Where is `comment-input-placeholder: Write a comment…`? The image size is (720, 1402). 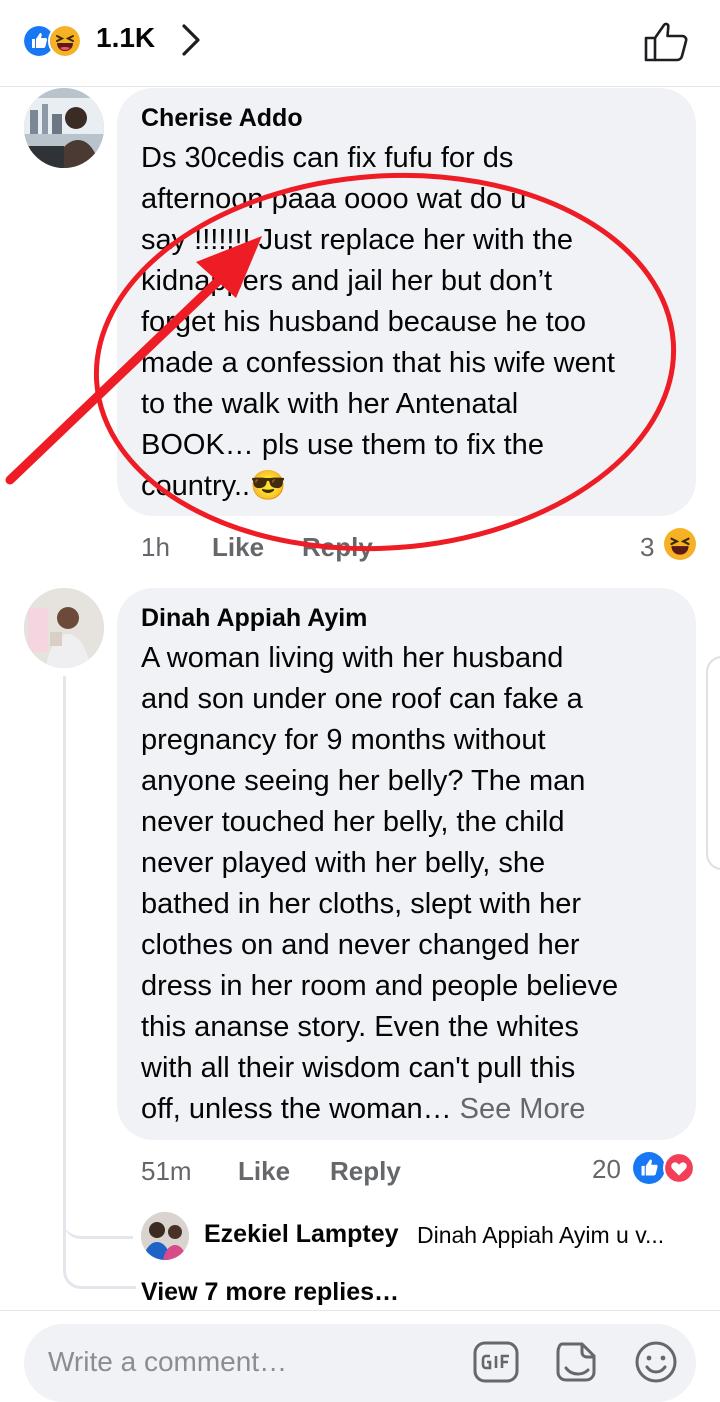
comment-input-placeholder: Write a comment… is located at coordinates (168, 1361).